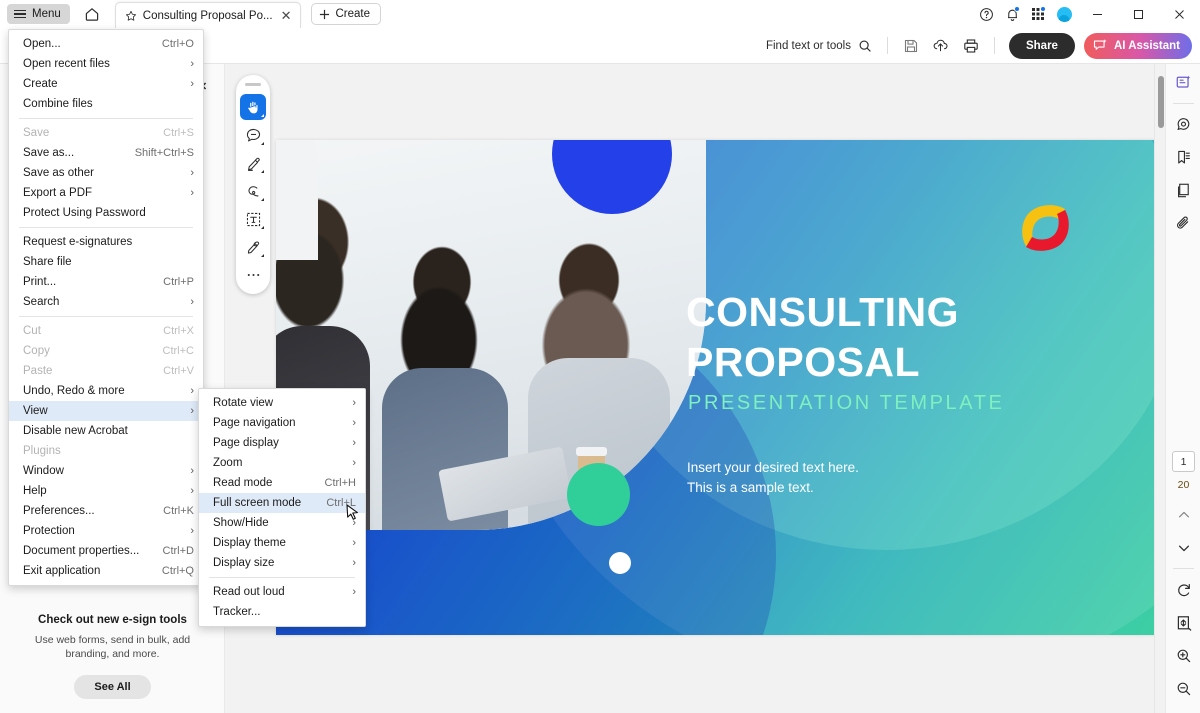 The height and width of the screenshot is (713, 1200). What do you see at coordinates (1041, 45) in the screenshot?
I see `share-button: Share` at bounding box center [1041, 45].